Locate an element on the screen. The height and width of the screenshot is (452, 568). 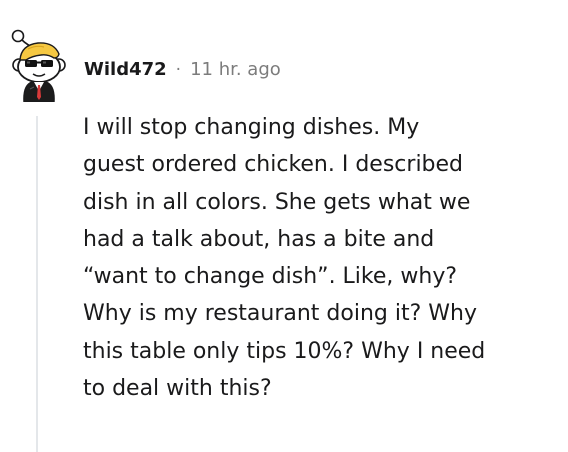
user-avatar is located at coordinates (39, 65).